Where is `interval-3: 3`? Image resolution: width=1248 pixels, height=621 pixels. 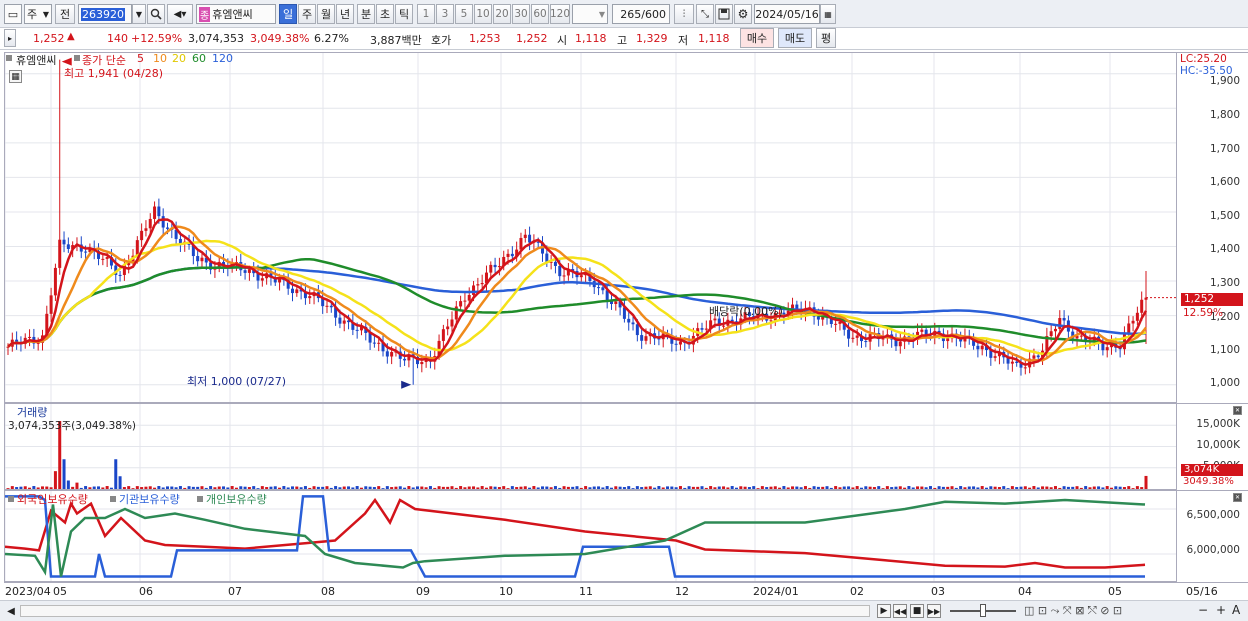
interval-3: 3 is located at coordinates (445, 14).